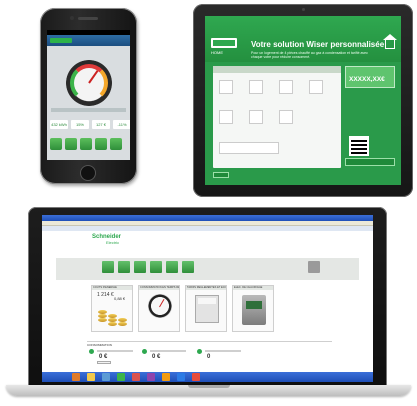  What do you see at coordinates (181, 377) in the screenshot?
I see `browser-icon` at bounding box center [181, 377].